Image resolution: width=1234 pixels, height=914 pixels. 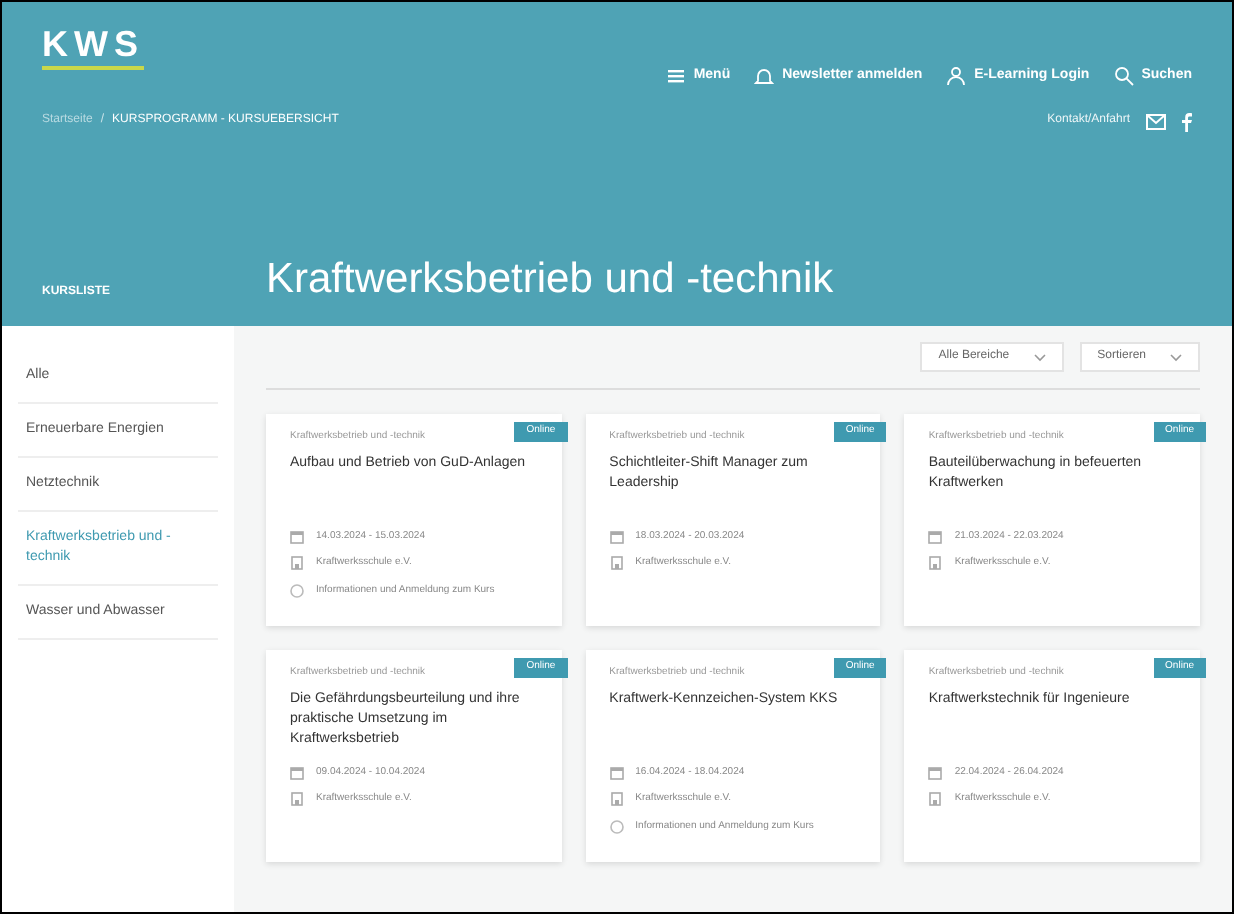 I want to click on page-title: Kraftwerksbetrieb und -technik, so click(x=550, y=279).